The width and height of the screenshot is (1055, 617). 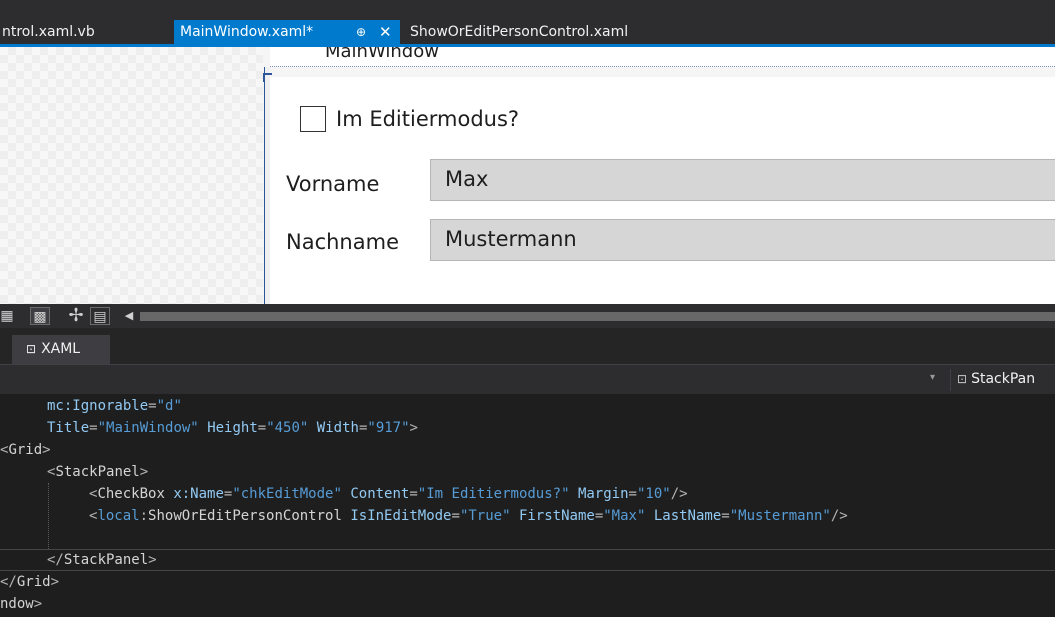 I want to click on element-scope-selector: ⊡ StackPan, so click(x=996, y=379).